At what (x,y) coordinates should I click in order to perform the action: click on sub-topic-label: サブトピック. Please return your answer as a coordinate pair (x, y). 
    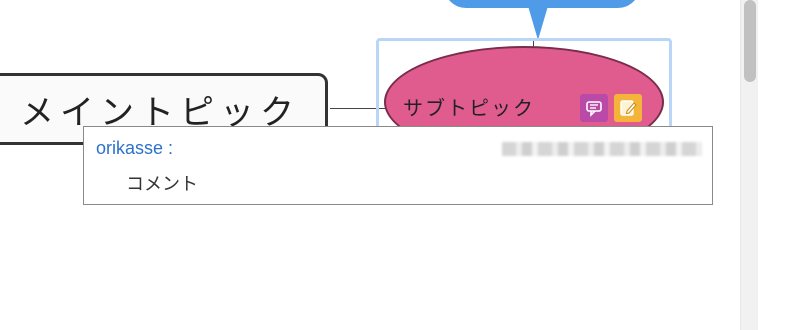
    Looking at the image, I should click on (469, 108).